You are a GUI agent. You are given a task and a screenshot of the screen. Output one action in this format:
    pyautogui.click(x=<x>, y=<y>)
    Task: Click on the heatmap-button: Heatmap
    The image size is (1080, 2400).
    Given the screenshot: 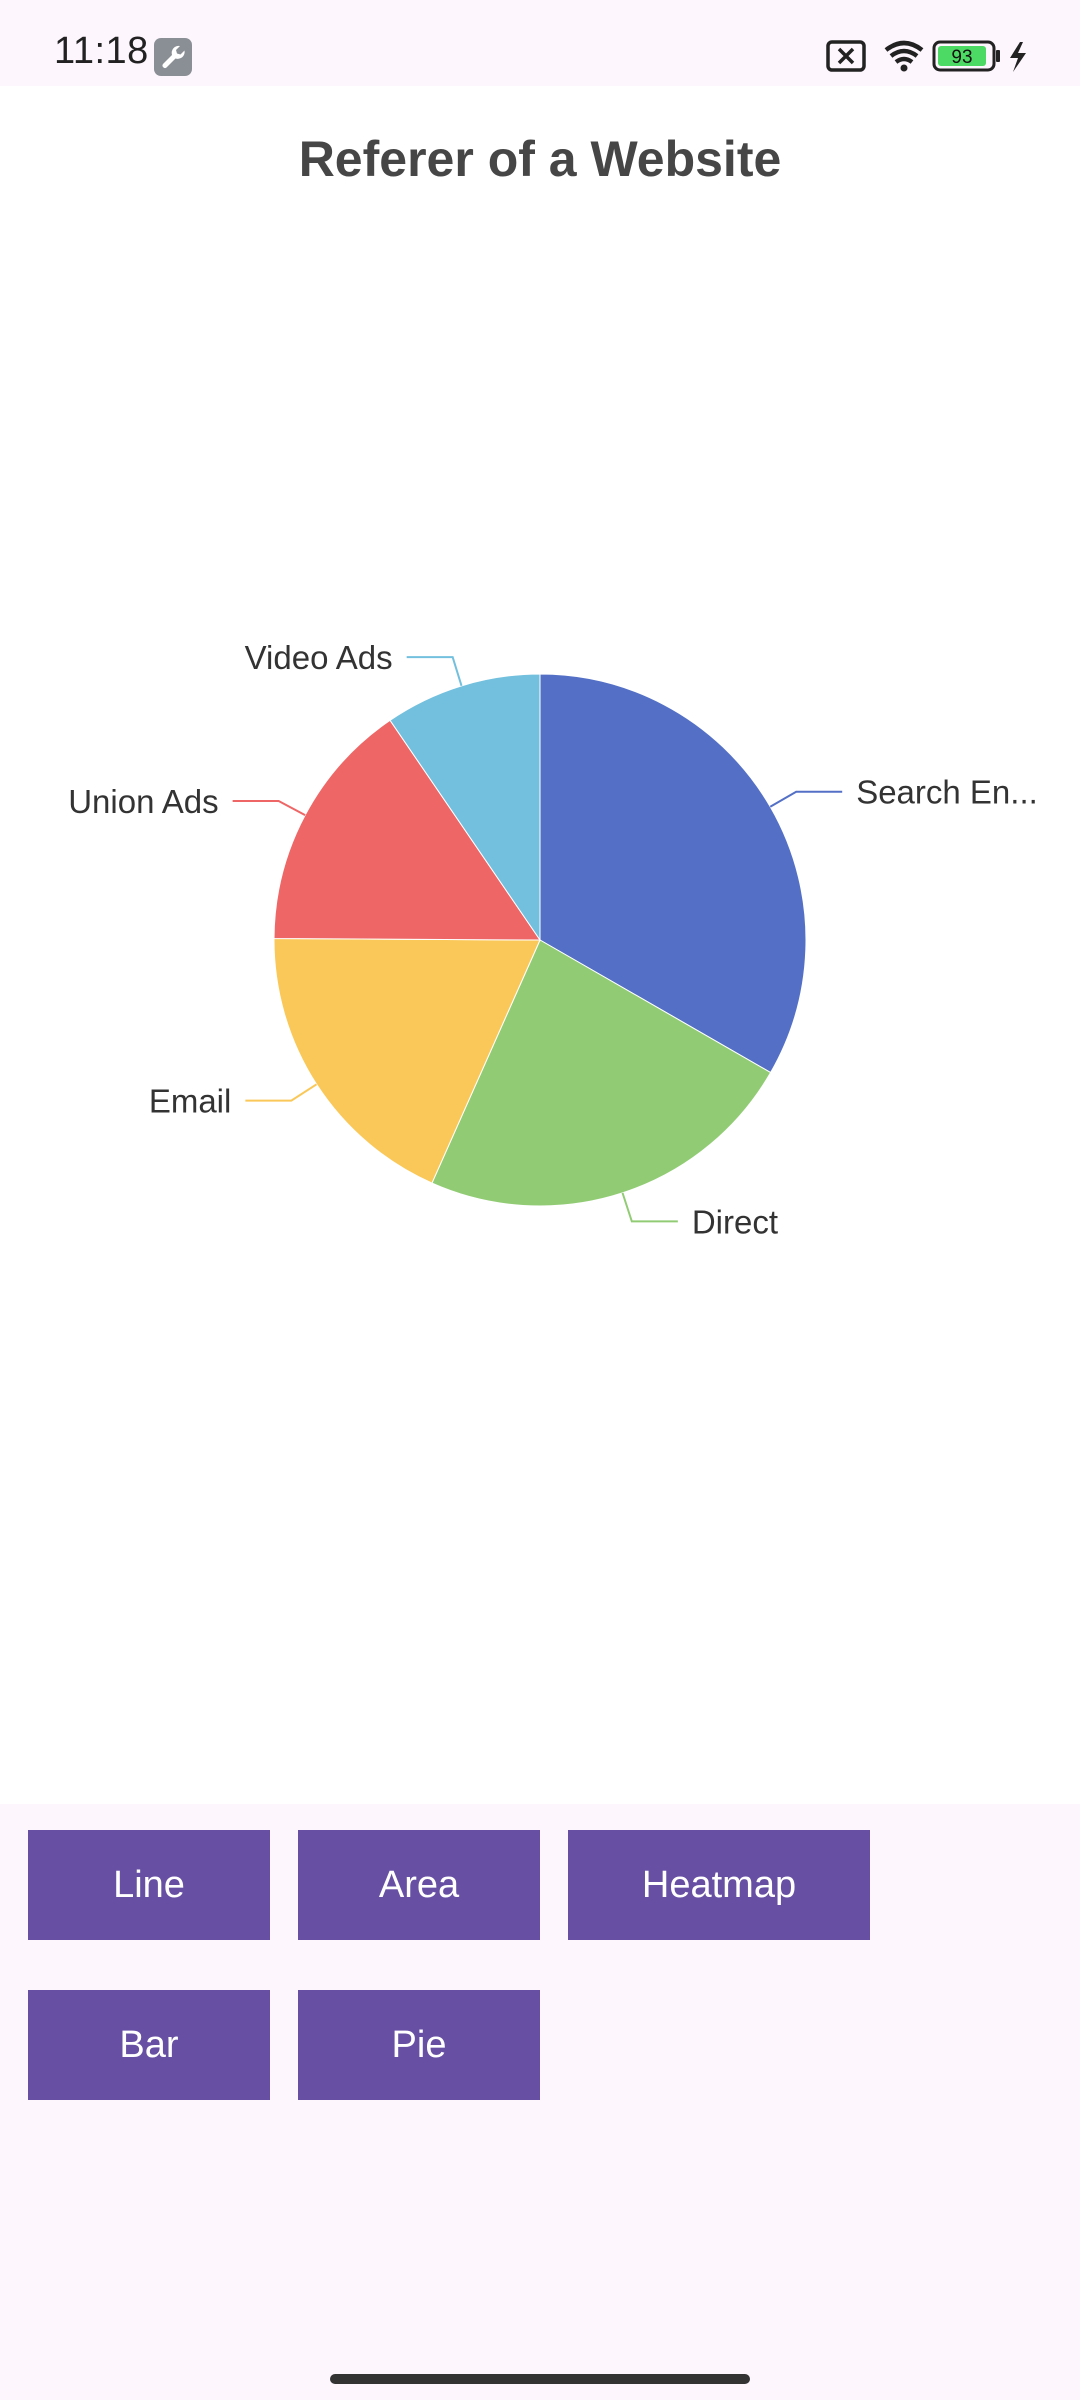 What is the action you would take?
    pyautogui.click(x=719, y=1885)
    